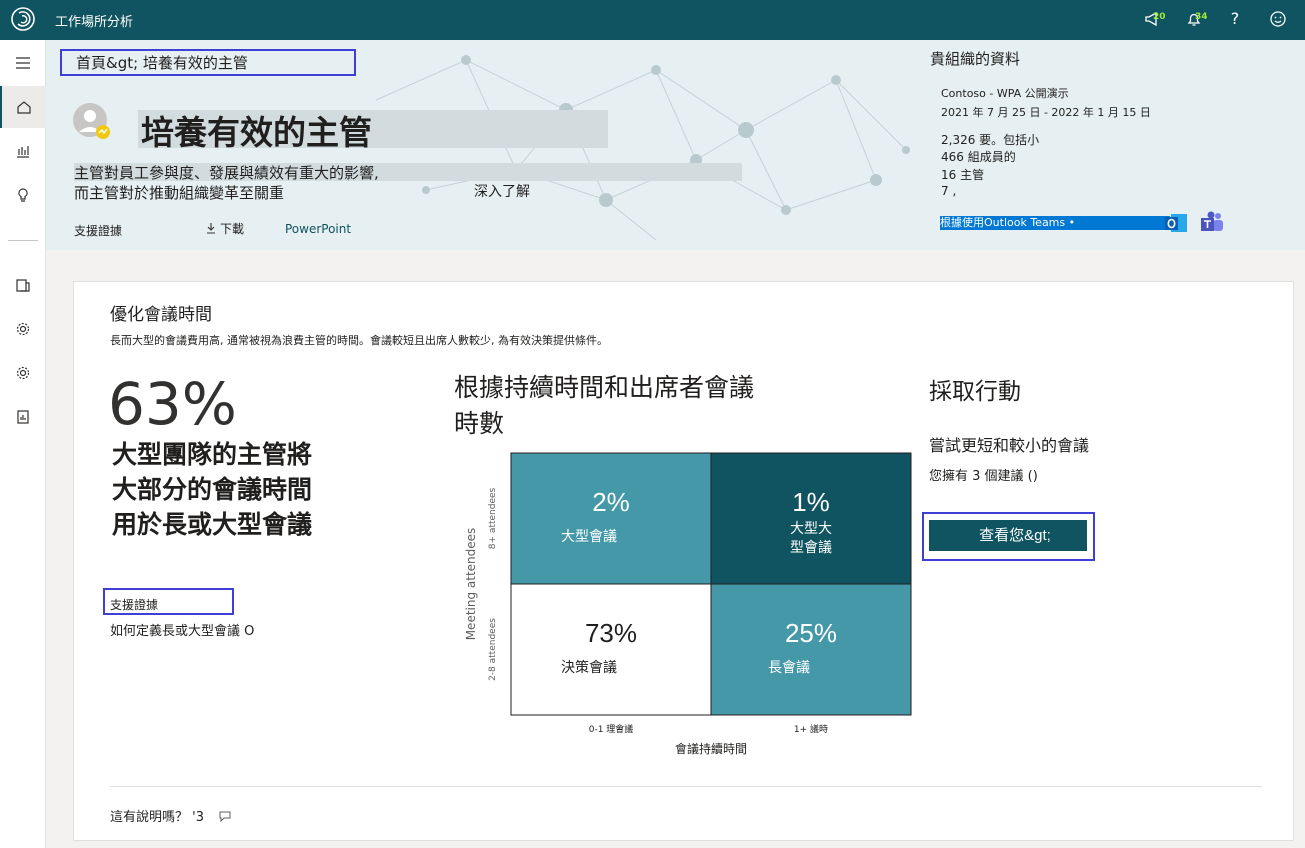  Describe the element at coordinates (94, 22) in the screenshot. I see `app-title: 工作場所分析` at that location.